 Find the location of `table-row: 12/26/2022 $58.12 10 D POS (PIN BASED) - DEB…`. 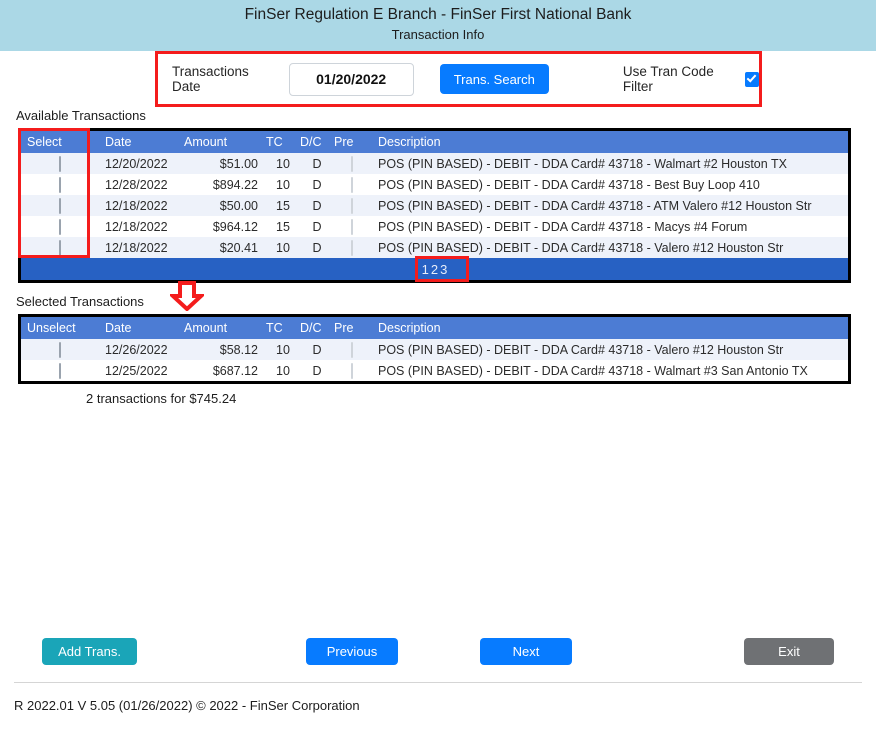

table-row: 12/26/2022 $58.12 10 D POS (PIN BASED) - DEB… is located at coordinates (434, 349).